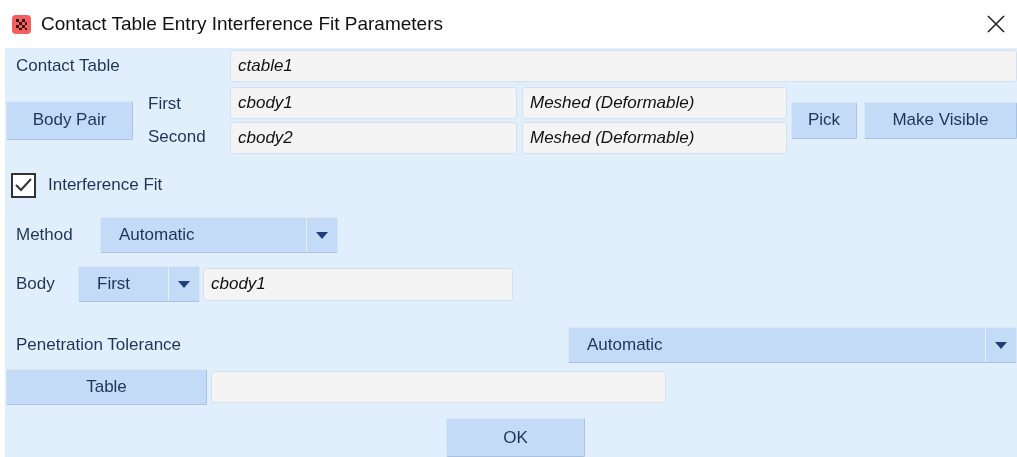 Image resolution: width=1017 pixels, height=457 pixels. What do you see at coordinates (105, 185) in the screenshot?
I see `checkbox-label: Interference Fit` at bounding box center [105, 185].